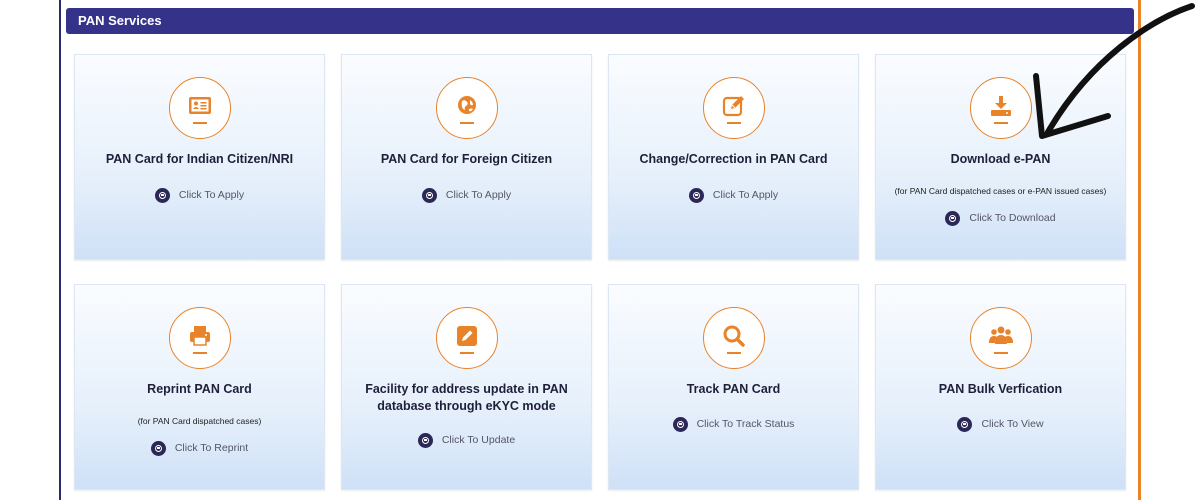  What do you see at coordinates (1000, 159) in the screenshot?
I see `card-title: Download e-PAN` at bounding box center [1000, 159].